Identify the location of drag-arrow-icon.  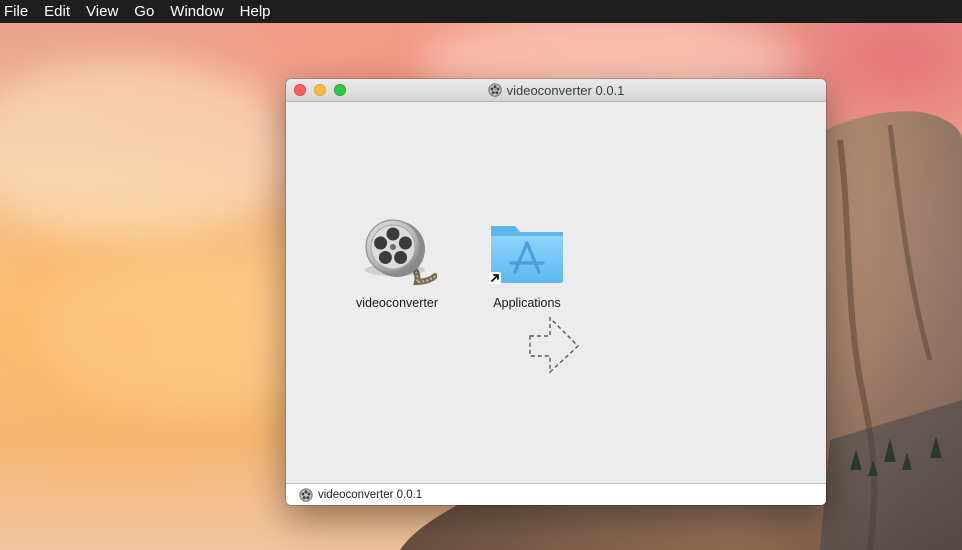
(554, 345).